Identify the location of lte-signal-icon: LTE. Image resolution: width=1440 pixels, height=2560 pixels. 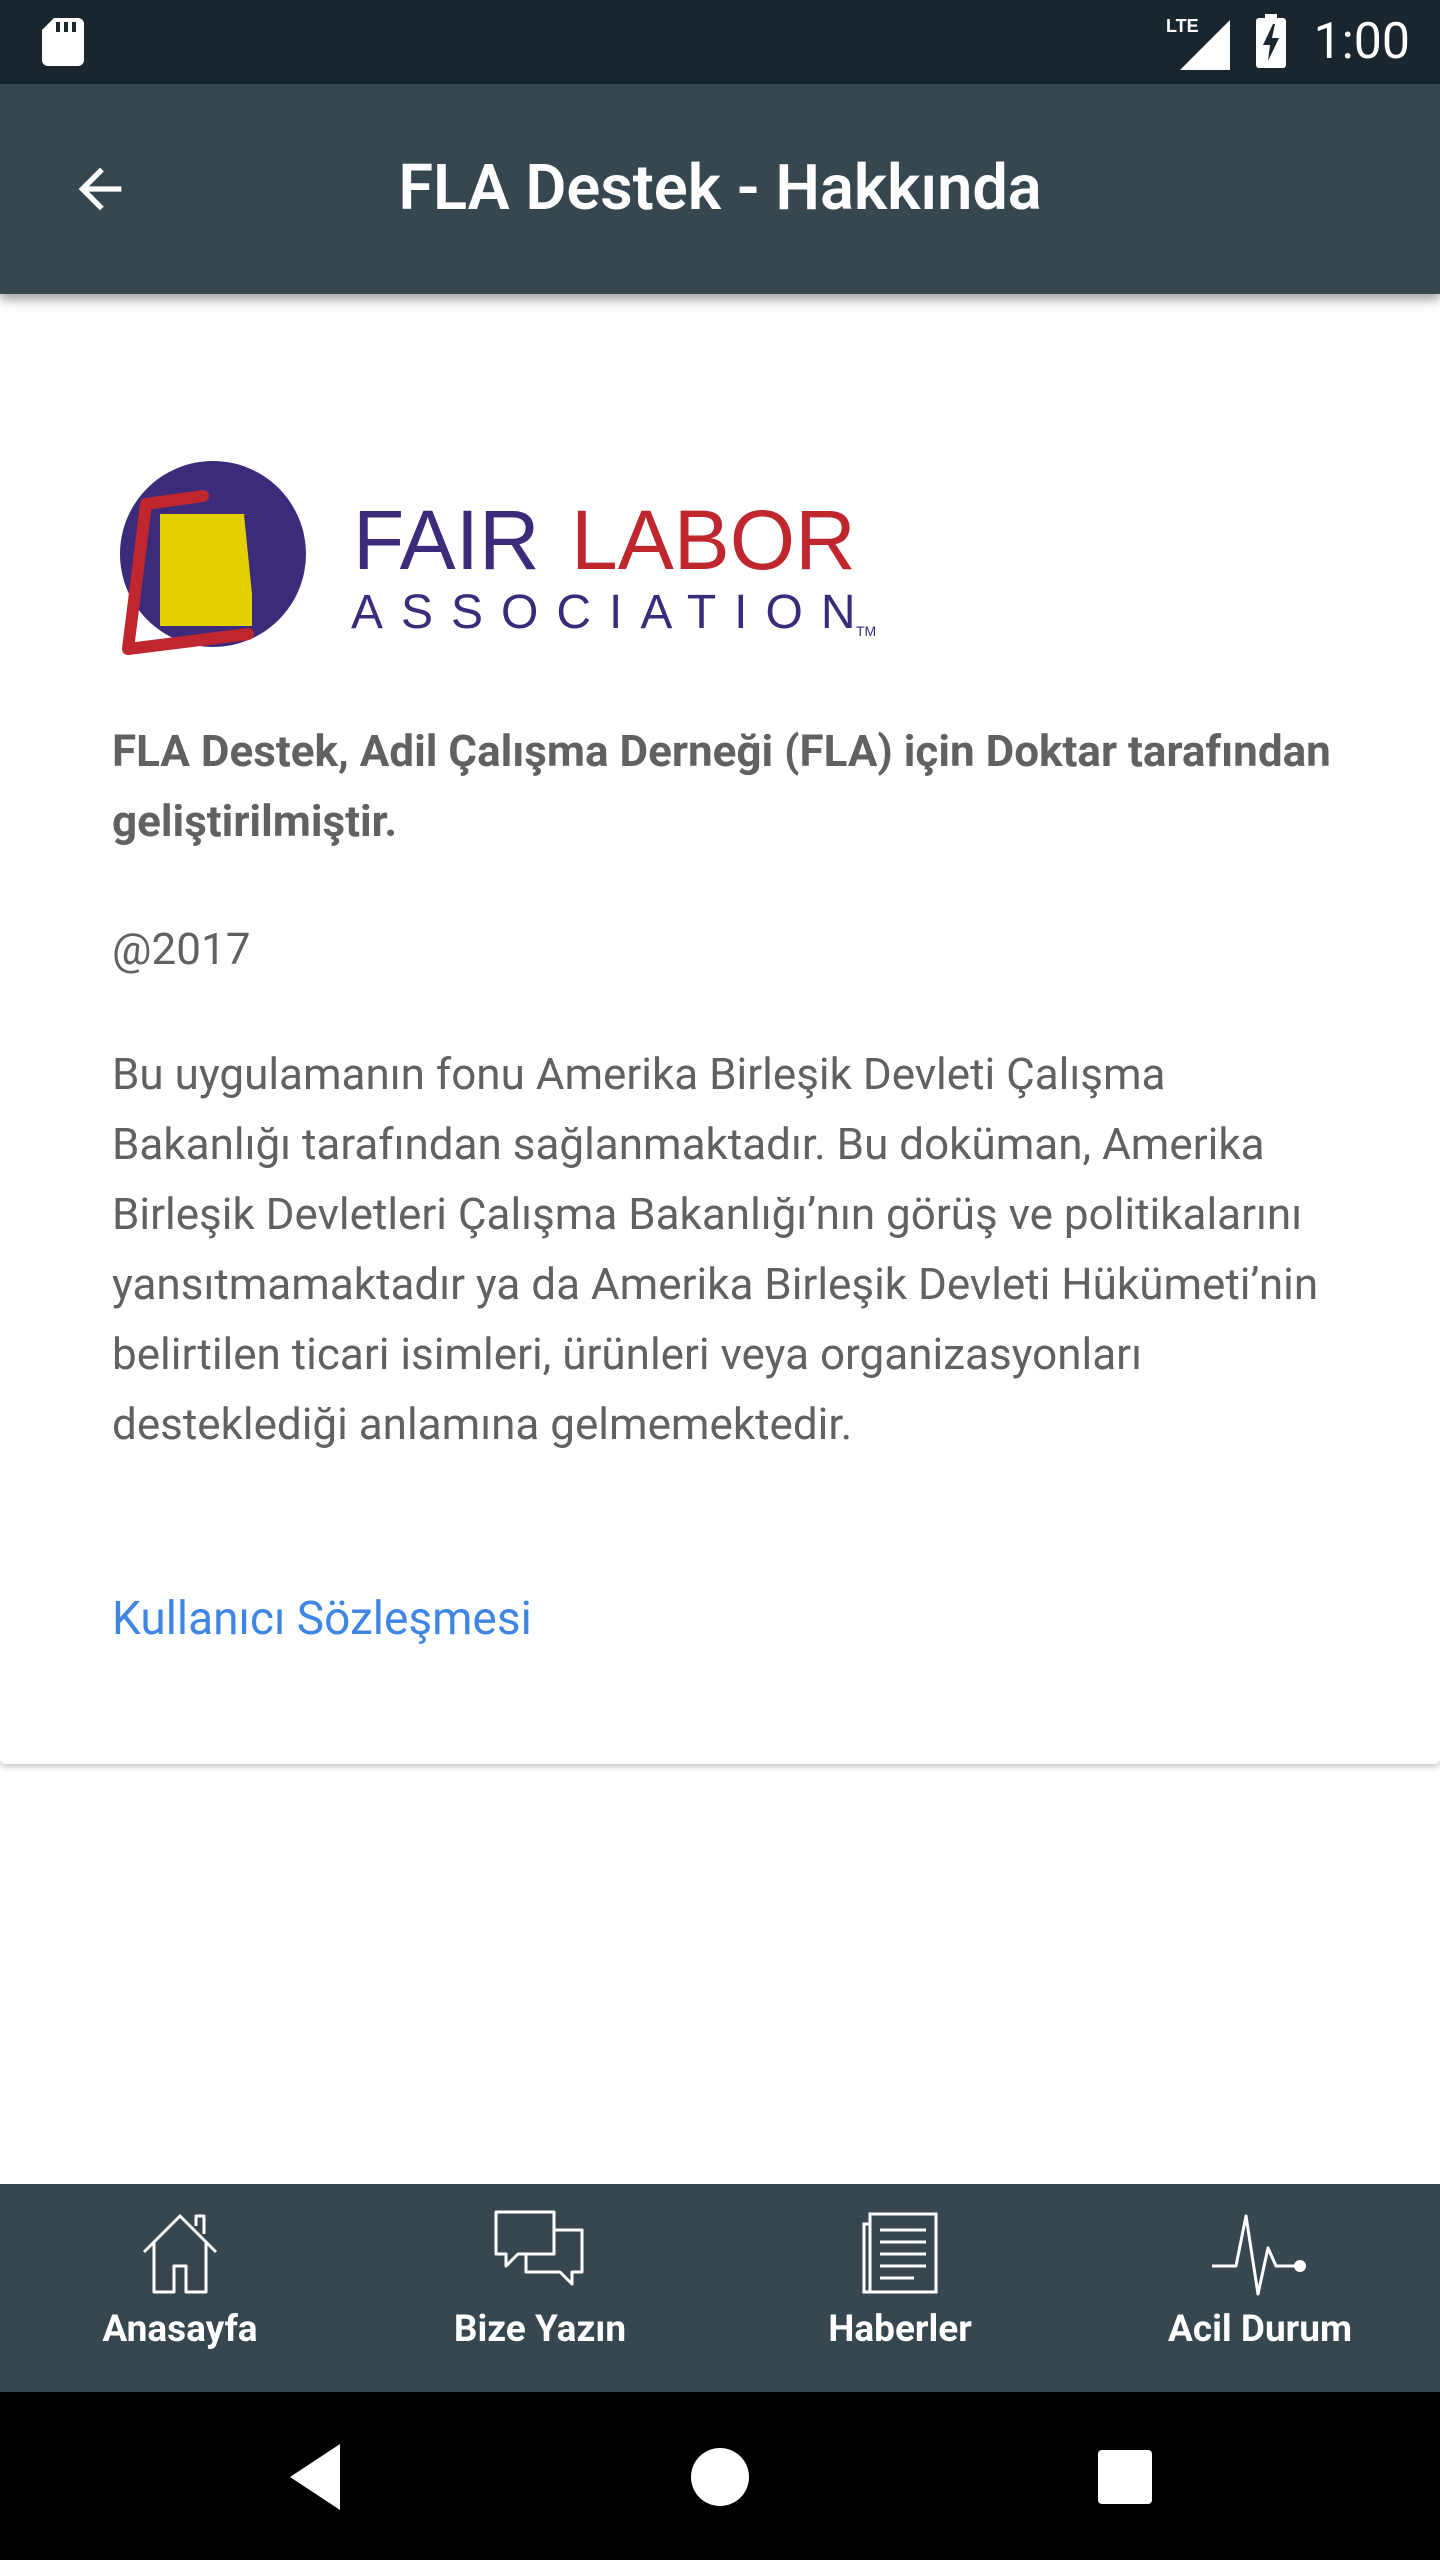
(1198, 43).